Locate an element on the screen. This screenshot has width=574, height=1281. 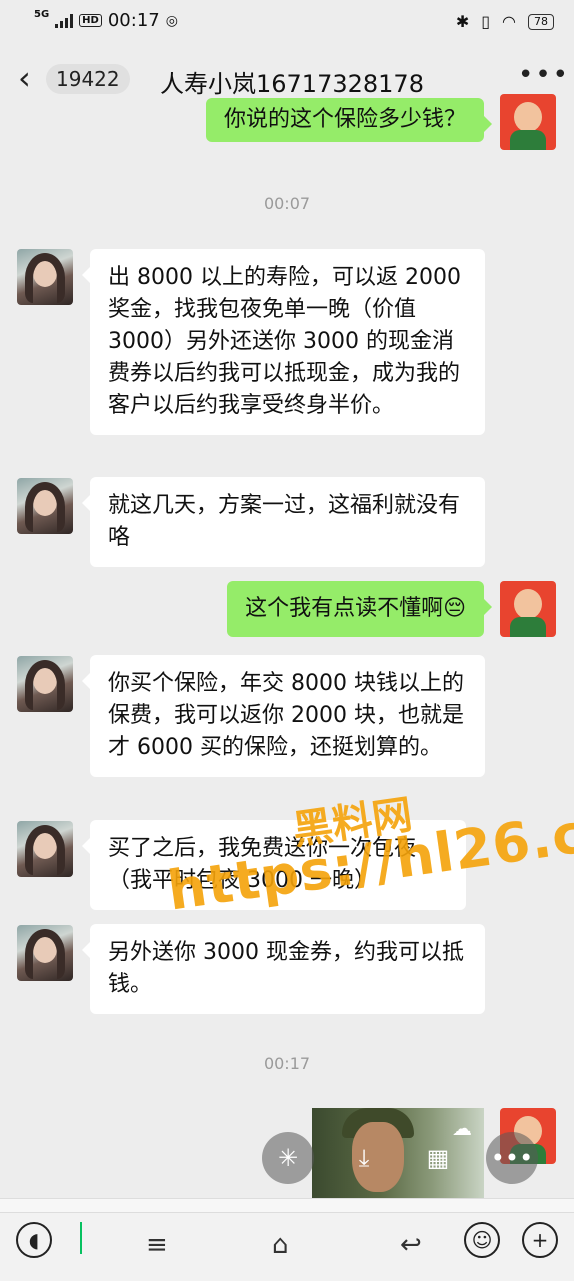
sparkle-button: ✳ is located at coordinates (288, 1158).